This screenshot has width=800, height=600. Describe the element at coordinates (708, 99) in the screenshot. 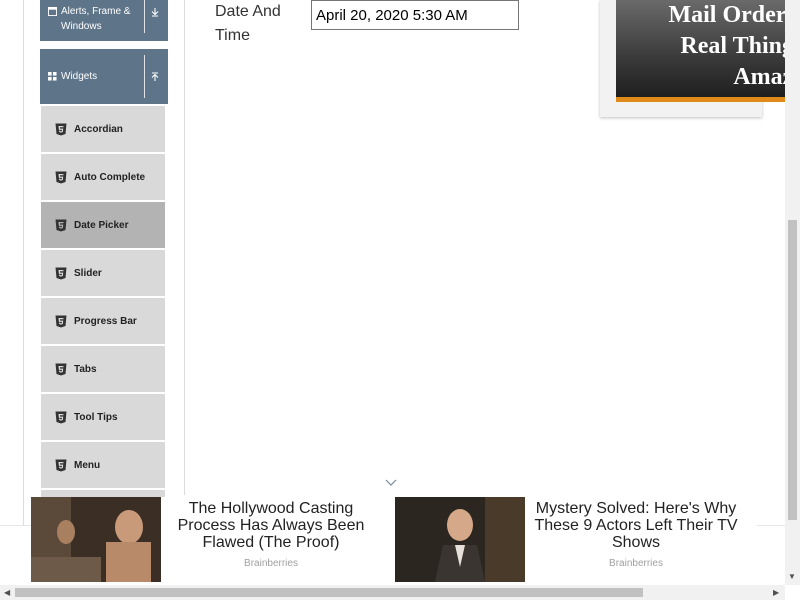

I see `ad-top-accent-bar` at that location.